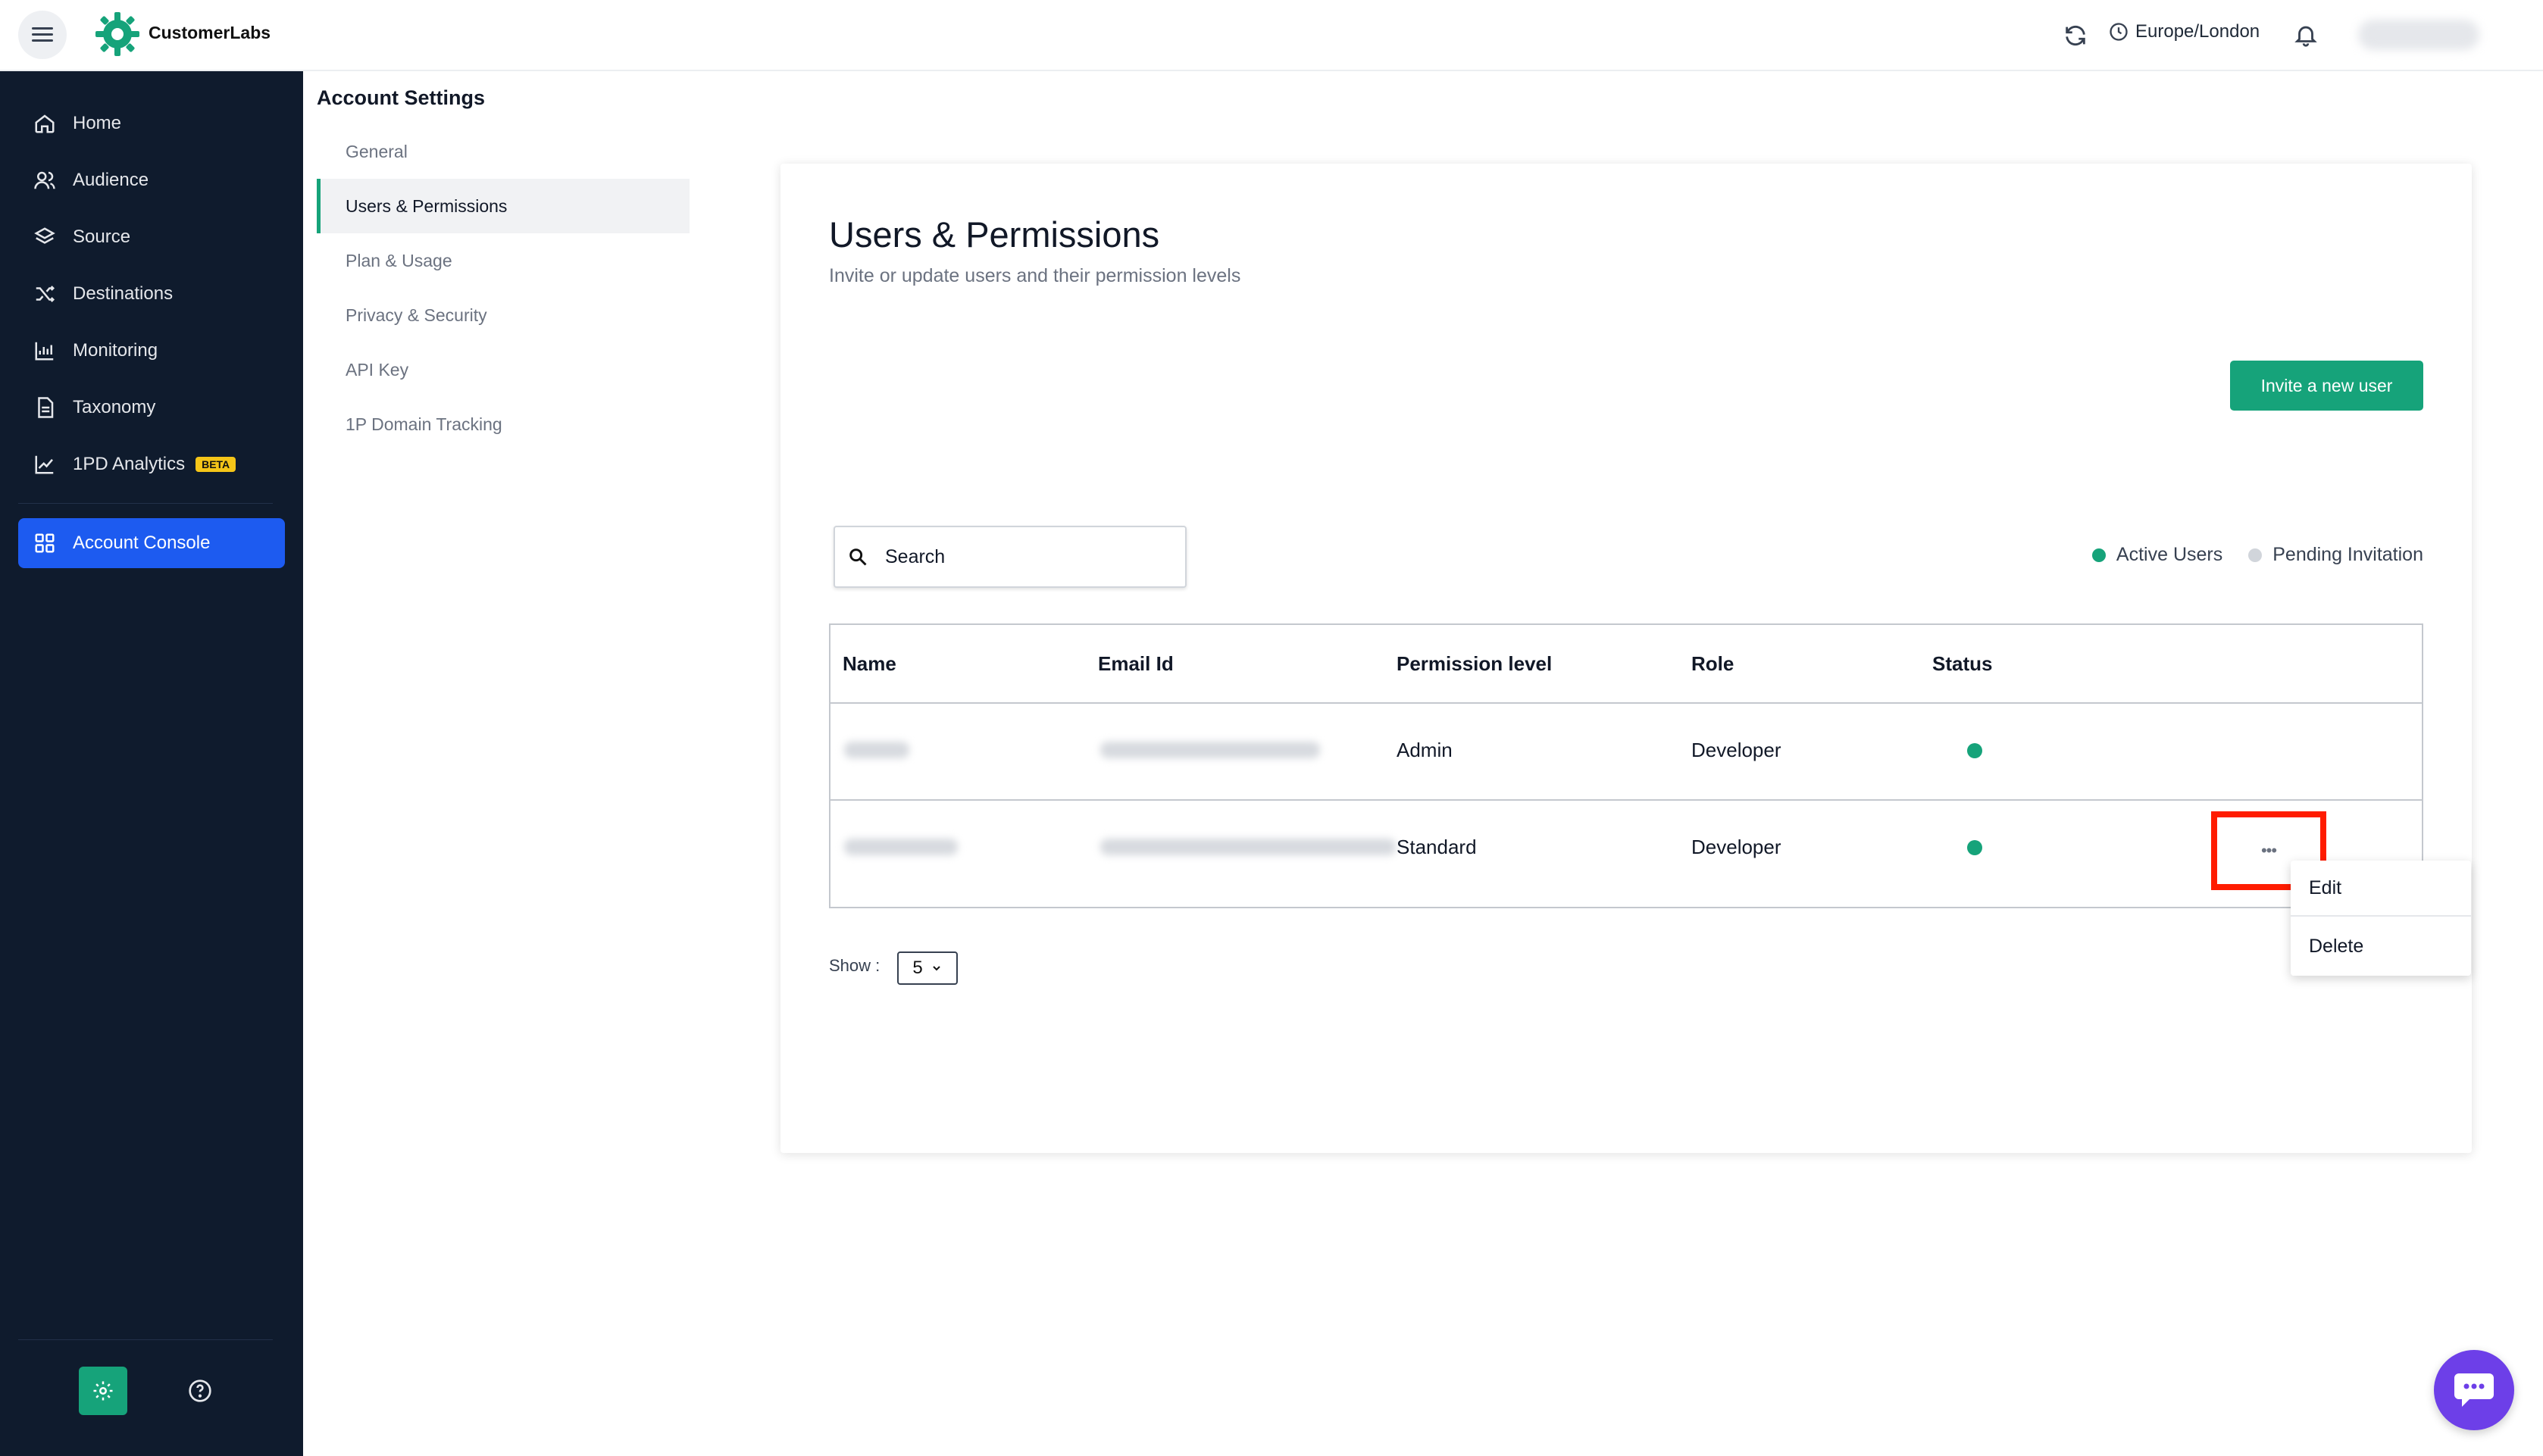 Image resolution: width=2543 pixels, height=1456 pixels. Describe the element at coordinates (1626, 850) in the screenshot. I see `table-row: Standard Developer •••` at that location.